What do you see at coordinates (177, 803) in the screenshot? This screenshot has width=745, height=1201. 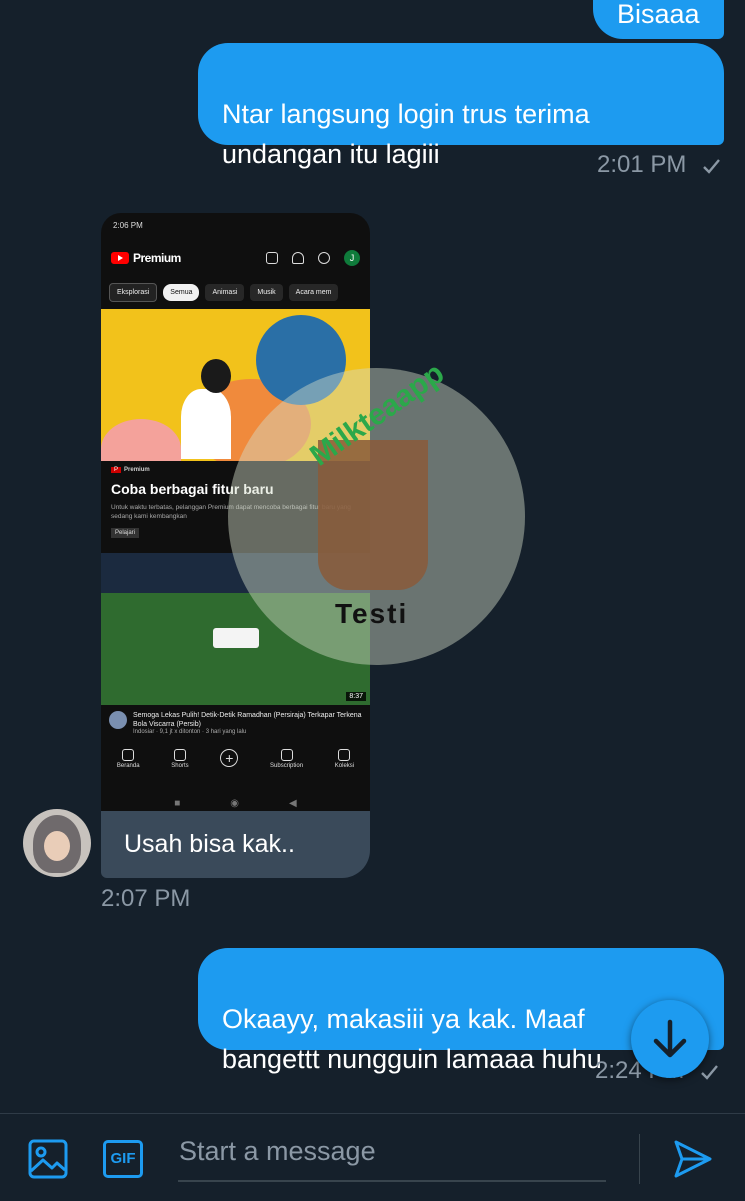 I see `recent-apps-icon: ■` at bounding box center [177, 803].